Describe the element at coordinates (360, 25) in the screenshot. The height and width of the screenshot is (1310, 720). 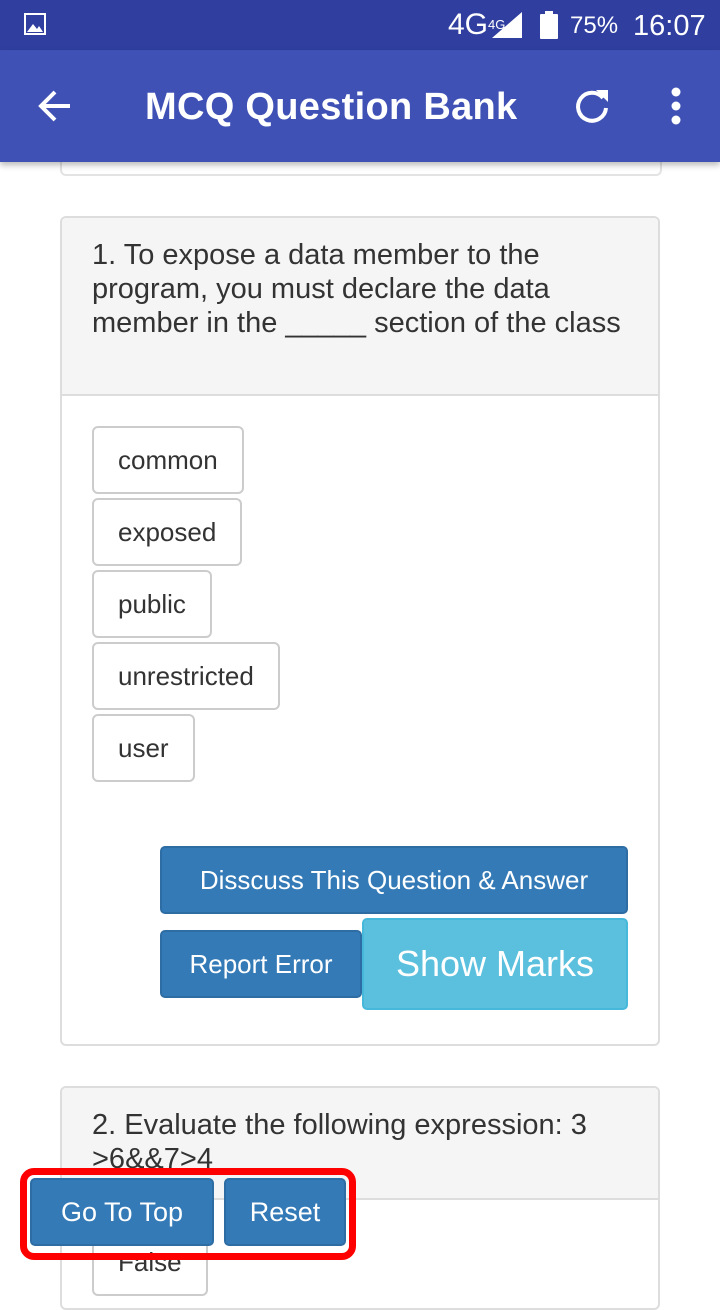
I see `status-bar: 4G4G 75% 16:07` at that location.